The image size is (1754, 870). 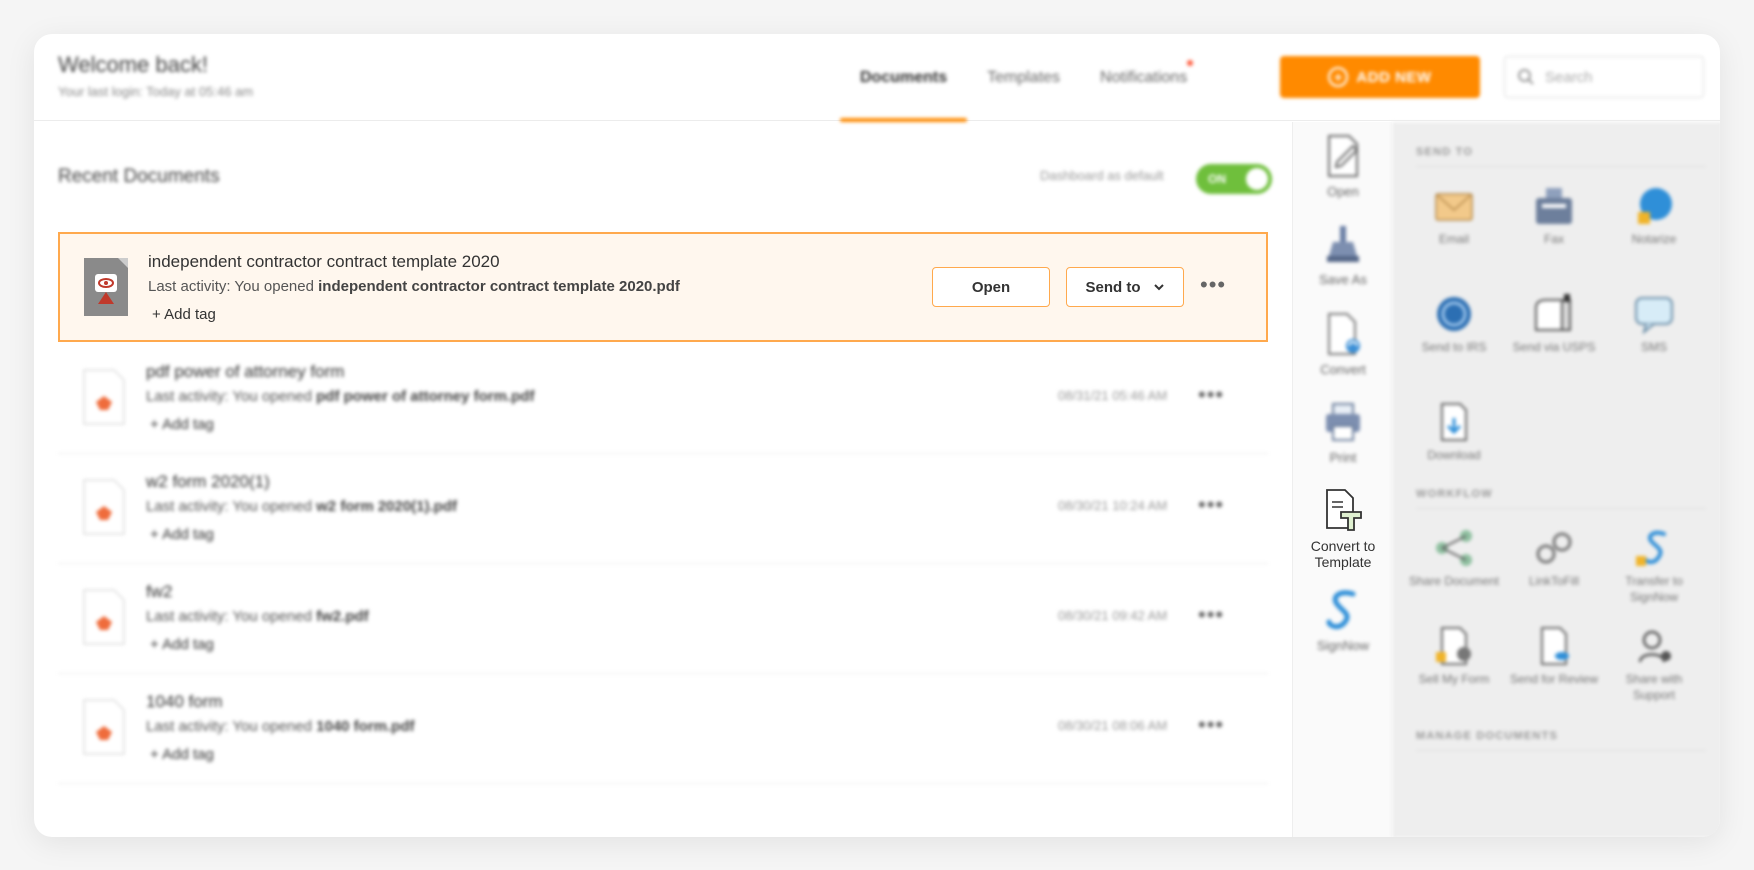 I want to click on action-signnow: SignNow, so click(x=1343, y=620).